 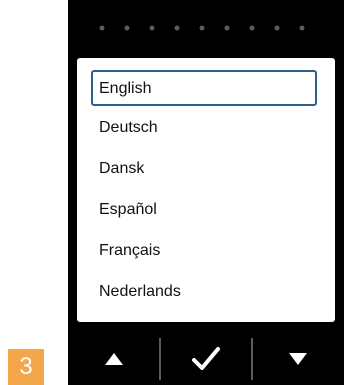 I want to click on scroll-up-button, so click(x=114, y=358).